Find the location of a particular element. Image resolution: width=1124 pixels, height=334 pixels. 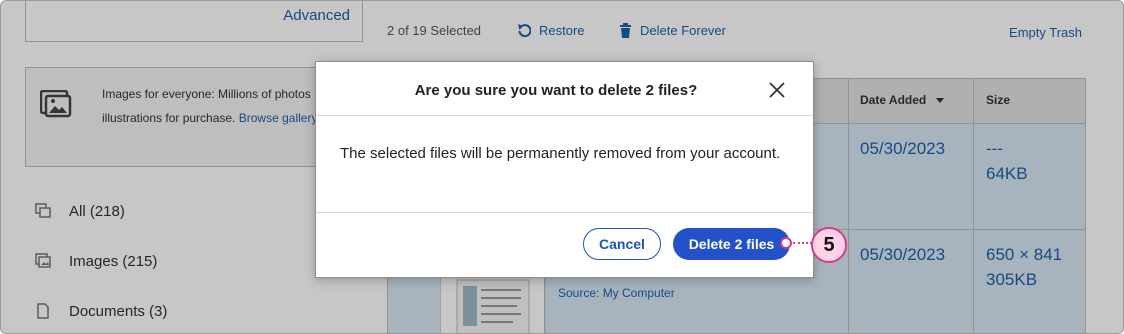

delete-files-button: Delete 2 files is located at coordinates (731, 244).